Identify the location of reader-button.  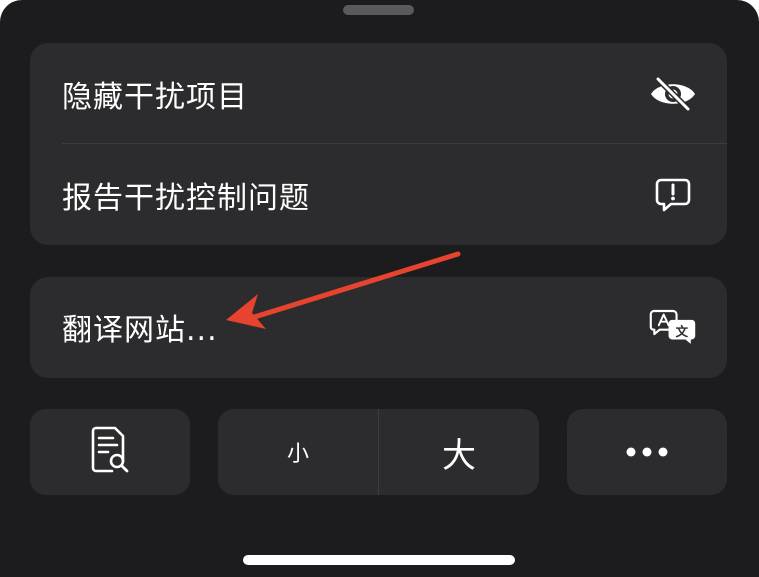
(110, 452).